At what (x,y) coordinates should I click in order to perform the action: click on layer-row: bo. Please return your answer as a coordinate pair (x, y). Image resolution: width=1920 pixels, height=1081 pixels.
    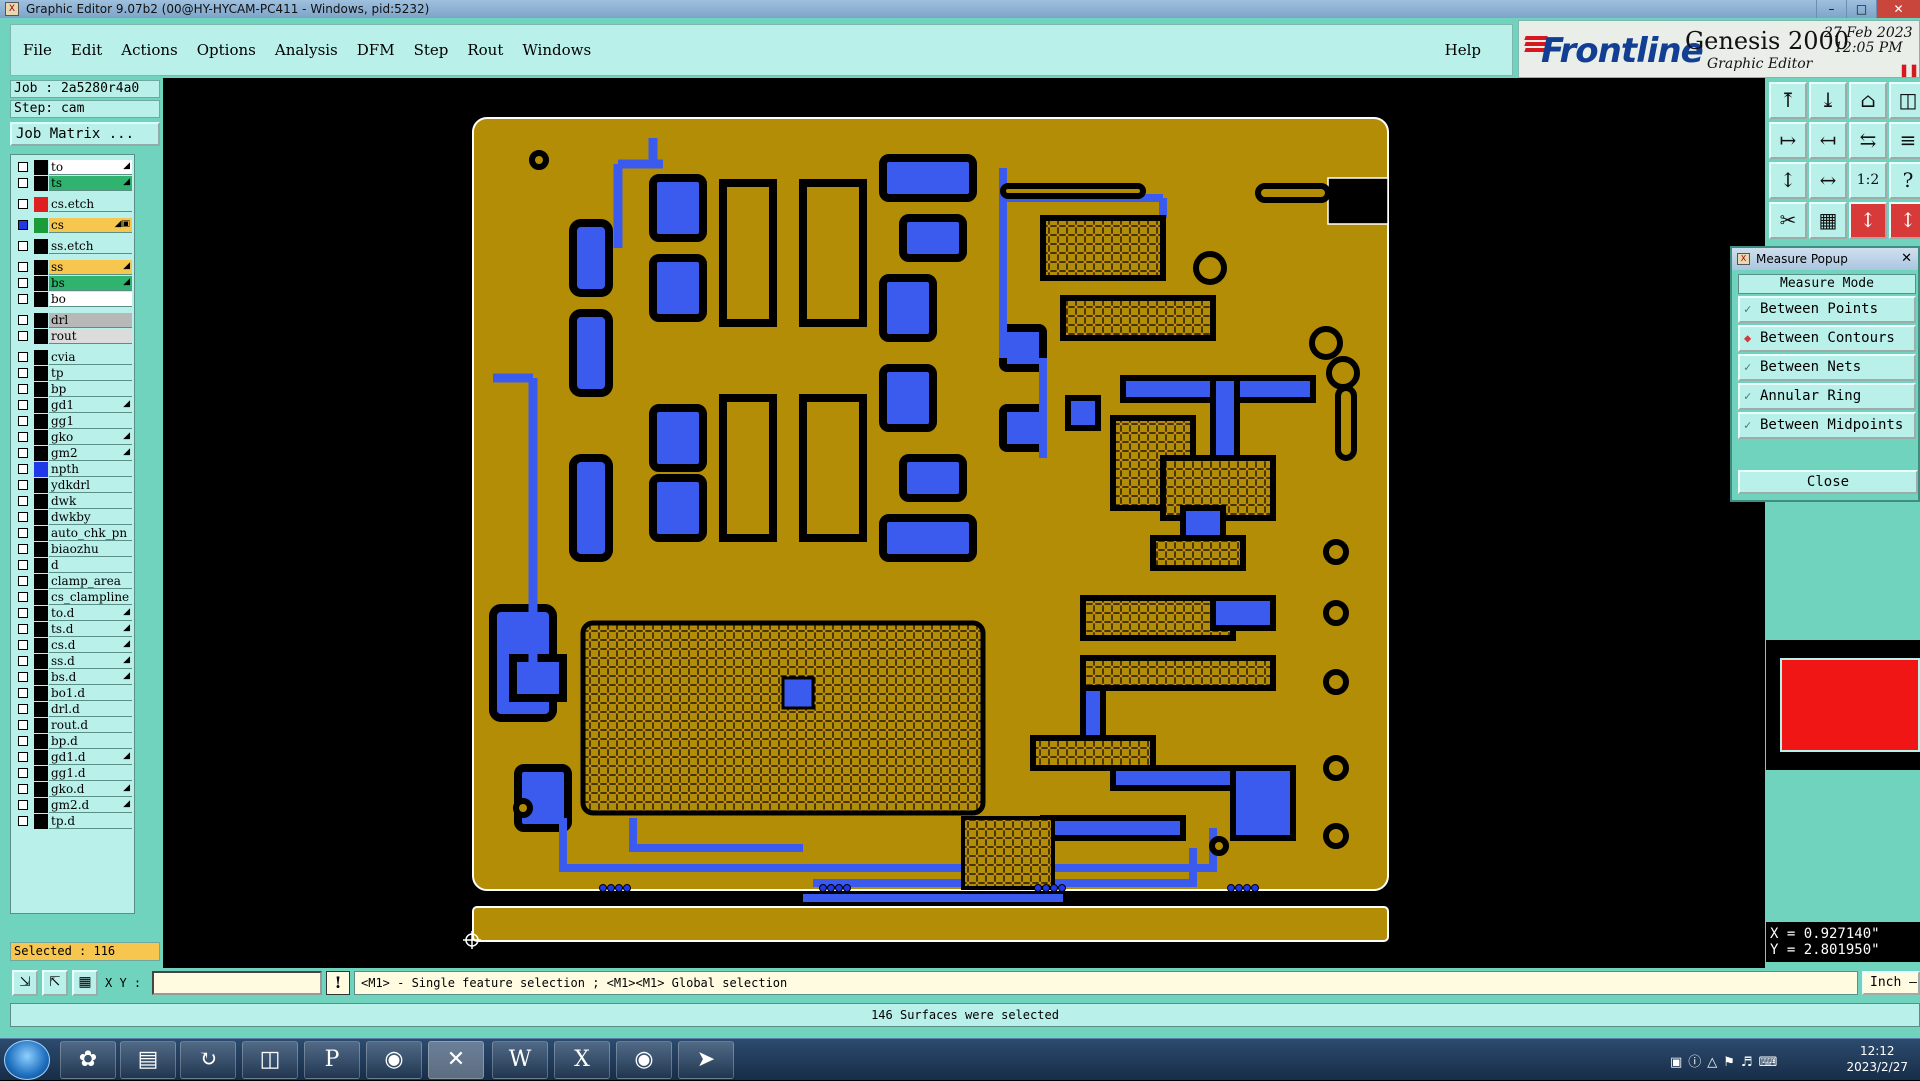
    Looking at the image, I should click on (72, 299).